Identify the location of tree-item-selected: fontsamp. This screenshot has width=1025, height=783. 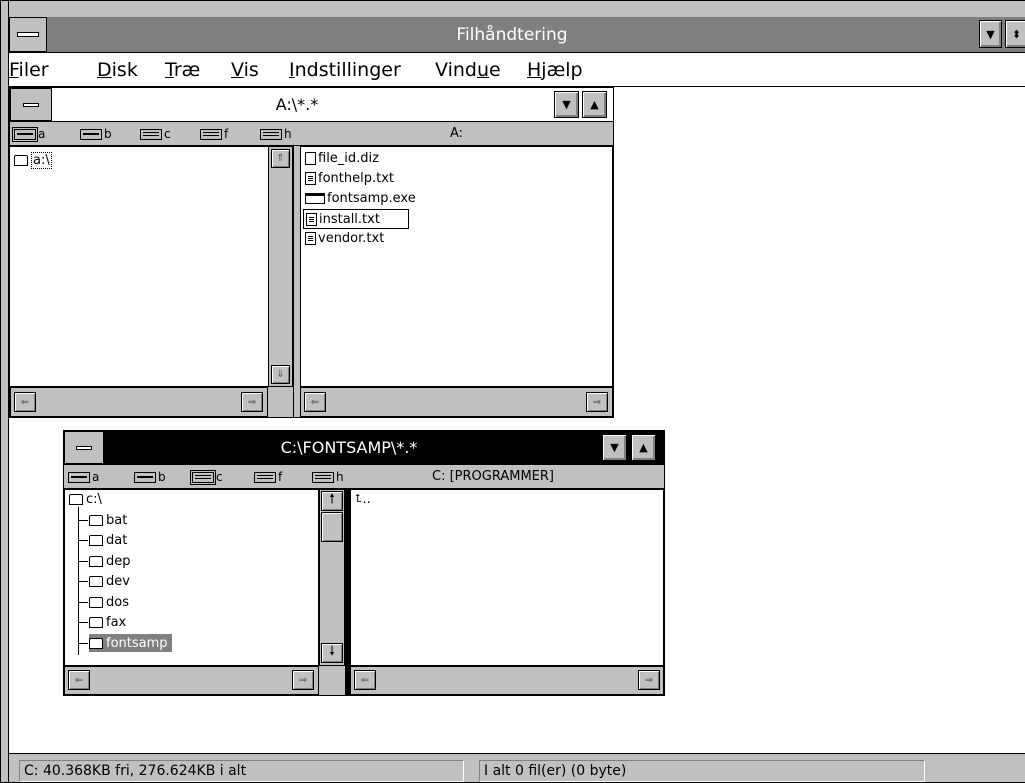
(130, 643).